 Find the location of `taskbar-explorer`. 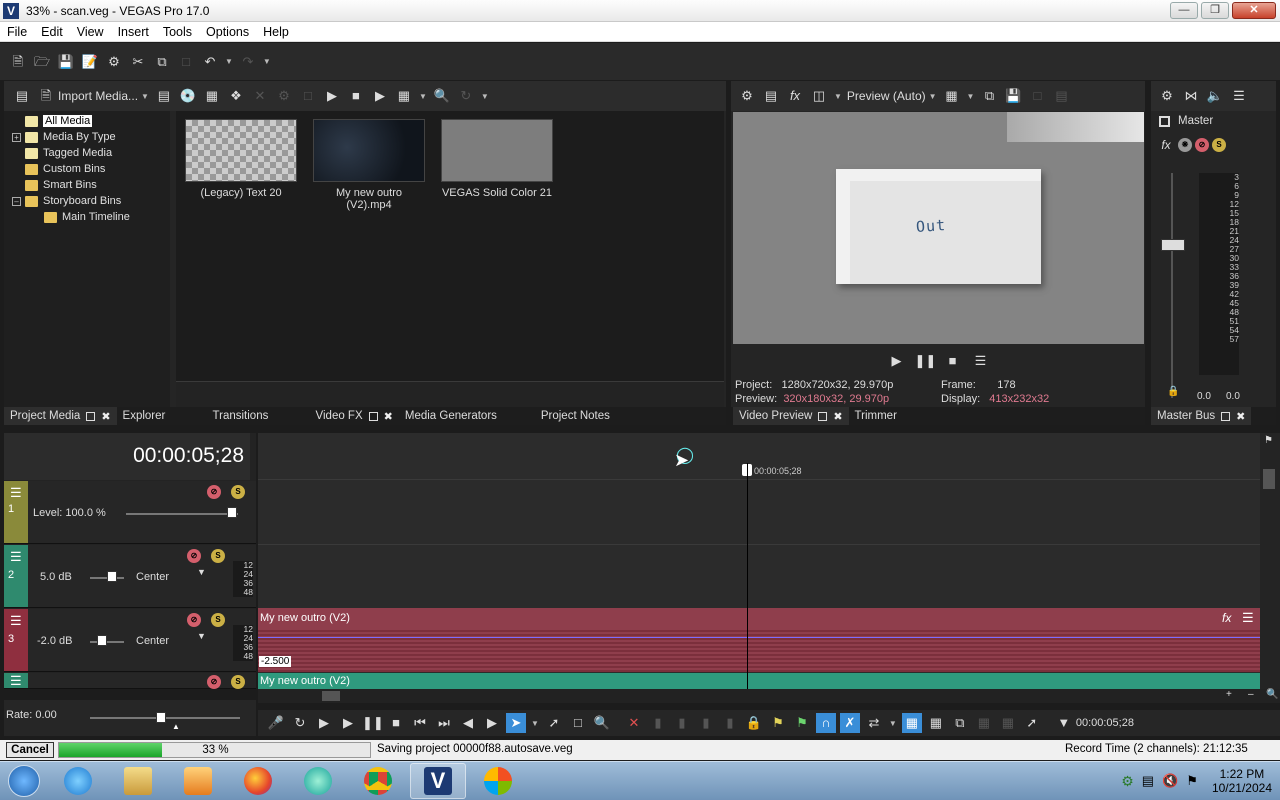

taskbar-explorer is located at coordinates (138, 781).